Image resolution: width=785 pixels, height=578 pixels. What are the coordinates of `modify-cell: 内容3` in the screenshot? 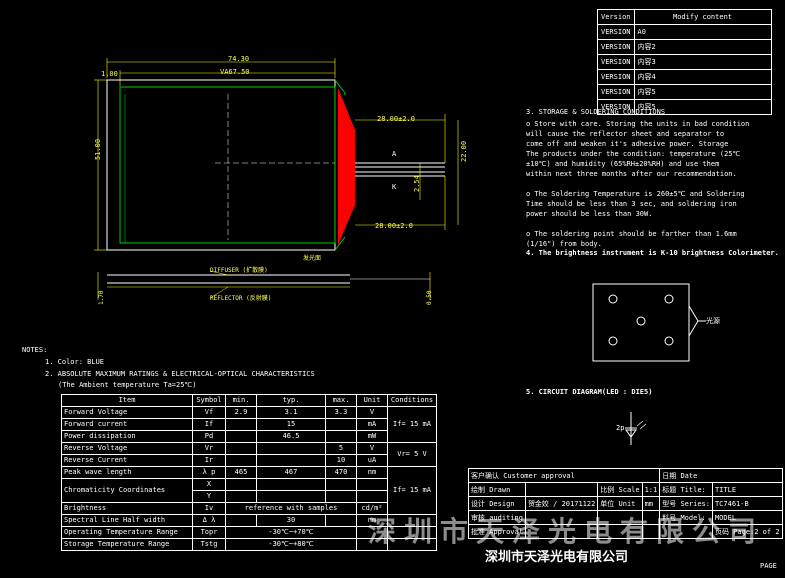 It's located at (702, 62).